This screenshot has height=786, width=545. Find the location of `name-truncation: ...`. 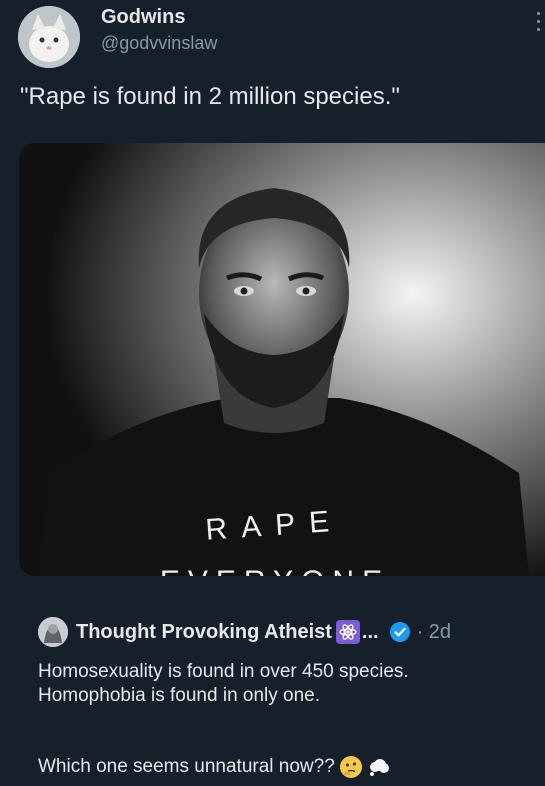

name-truncation: ... is located at coordinates (370, 631).